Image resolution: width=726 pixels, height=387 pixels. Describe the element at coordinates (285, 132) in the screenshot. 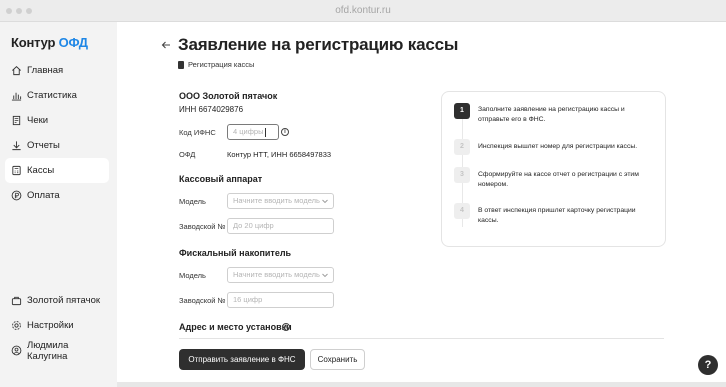

I see `info-icon: i` at that location.